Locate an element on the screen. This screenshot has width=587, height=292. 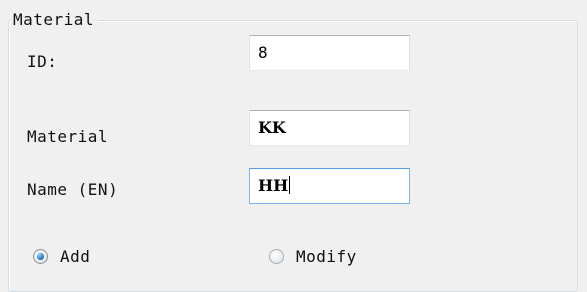
name-en-field-value: HH is located at coordinates (273, 185).